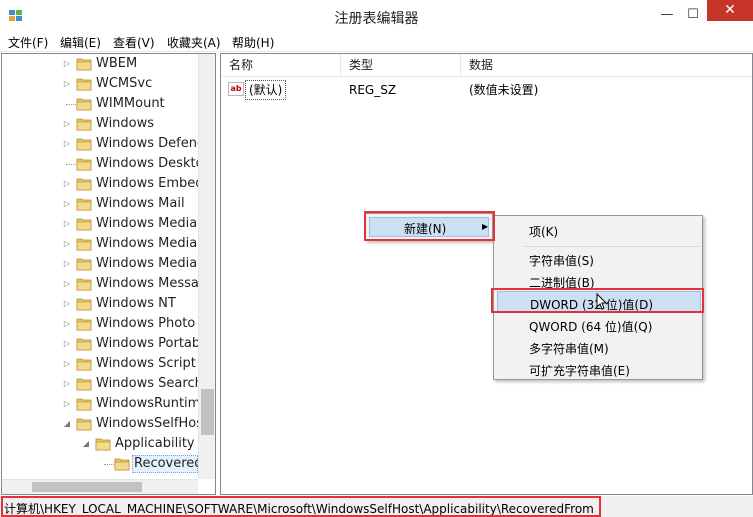 This screenshot has width=753, height=517. What do you see at coordinates (599, 230) in the screenshot?
I see `submenu-item-key: 项(K)` at bounding box center [599, 230].